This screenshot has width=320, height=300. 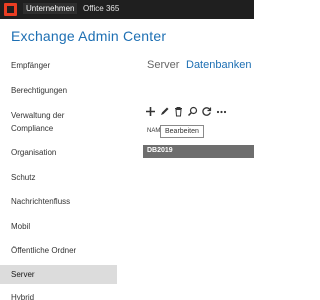 I want to click on topnav-office365: Office 365, so click(x=101, y=8).